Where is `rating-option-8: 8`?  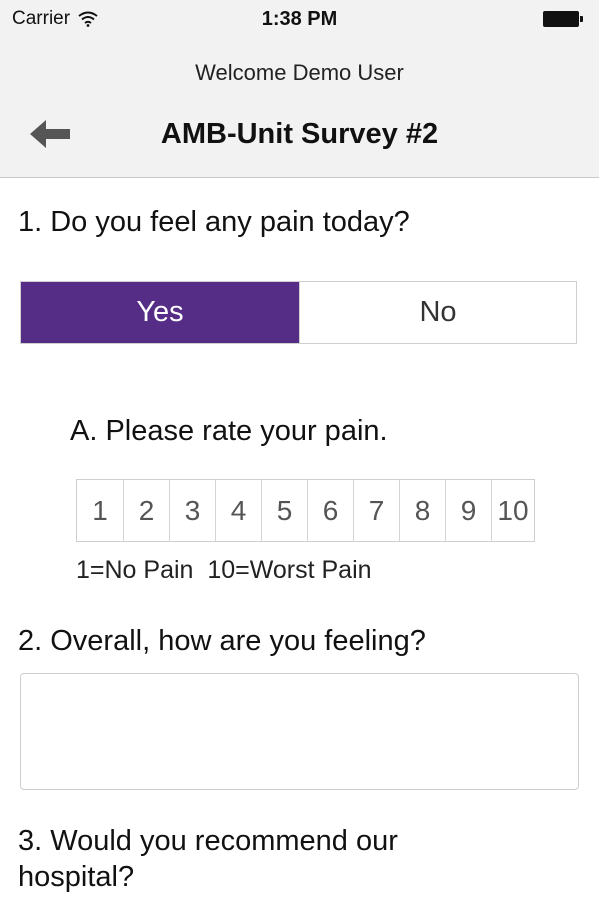 rating-option-8: 8 is located at coordinates (422, 510).